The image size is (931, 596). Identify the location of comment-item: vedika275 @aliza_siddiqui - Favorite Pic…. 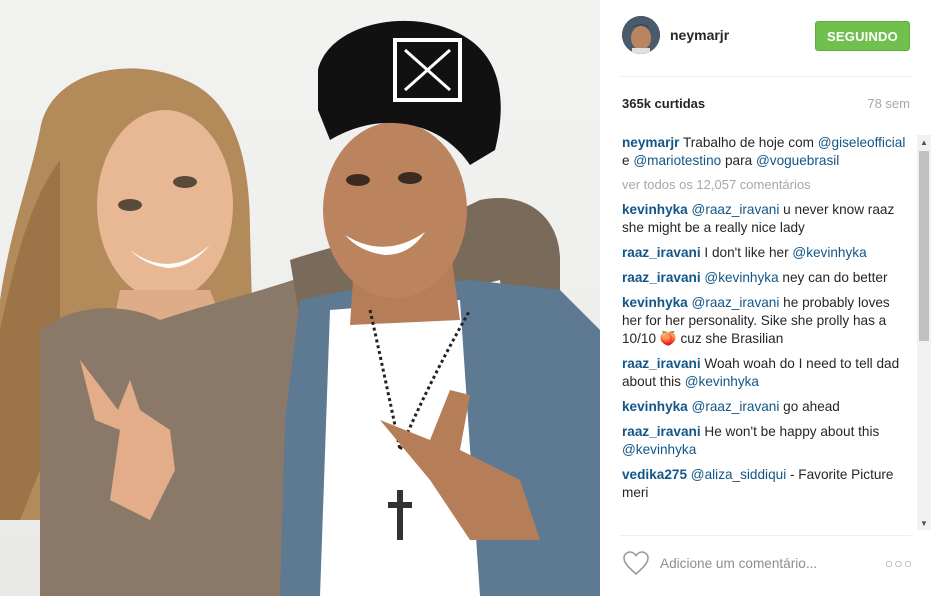
(765, 484).